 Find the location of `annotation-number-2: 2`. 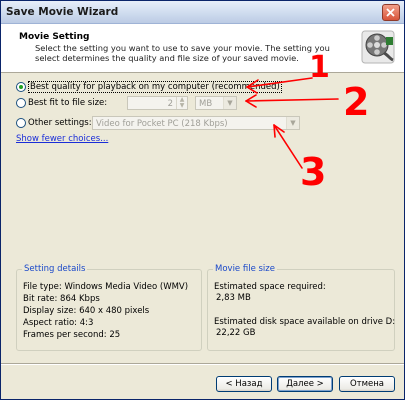

annotation-number-2: 2 is located at coordinates (356, 102).